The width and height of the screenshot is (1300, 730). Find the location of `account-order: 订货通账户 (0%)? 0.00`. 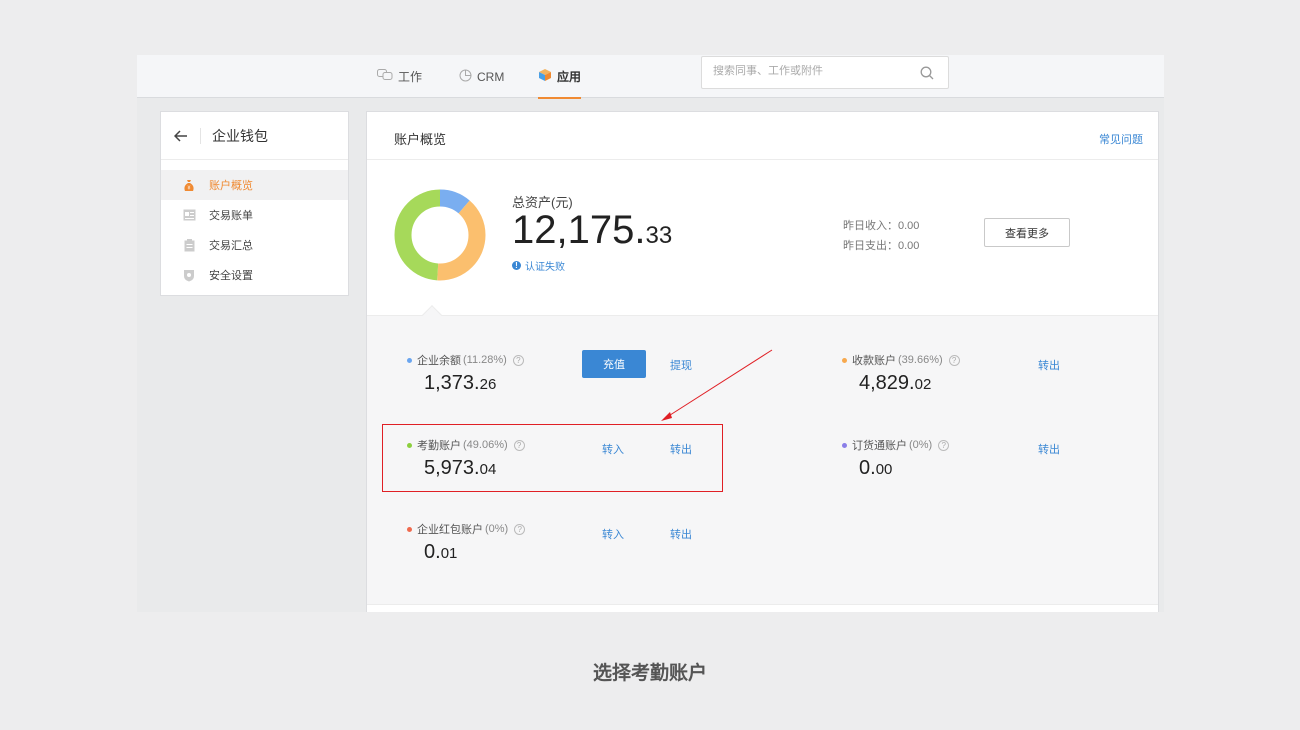

account-order: 订货通账户 (0%)? 0.00 is located at coordinates (896, 458).